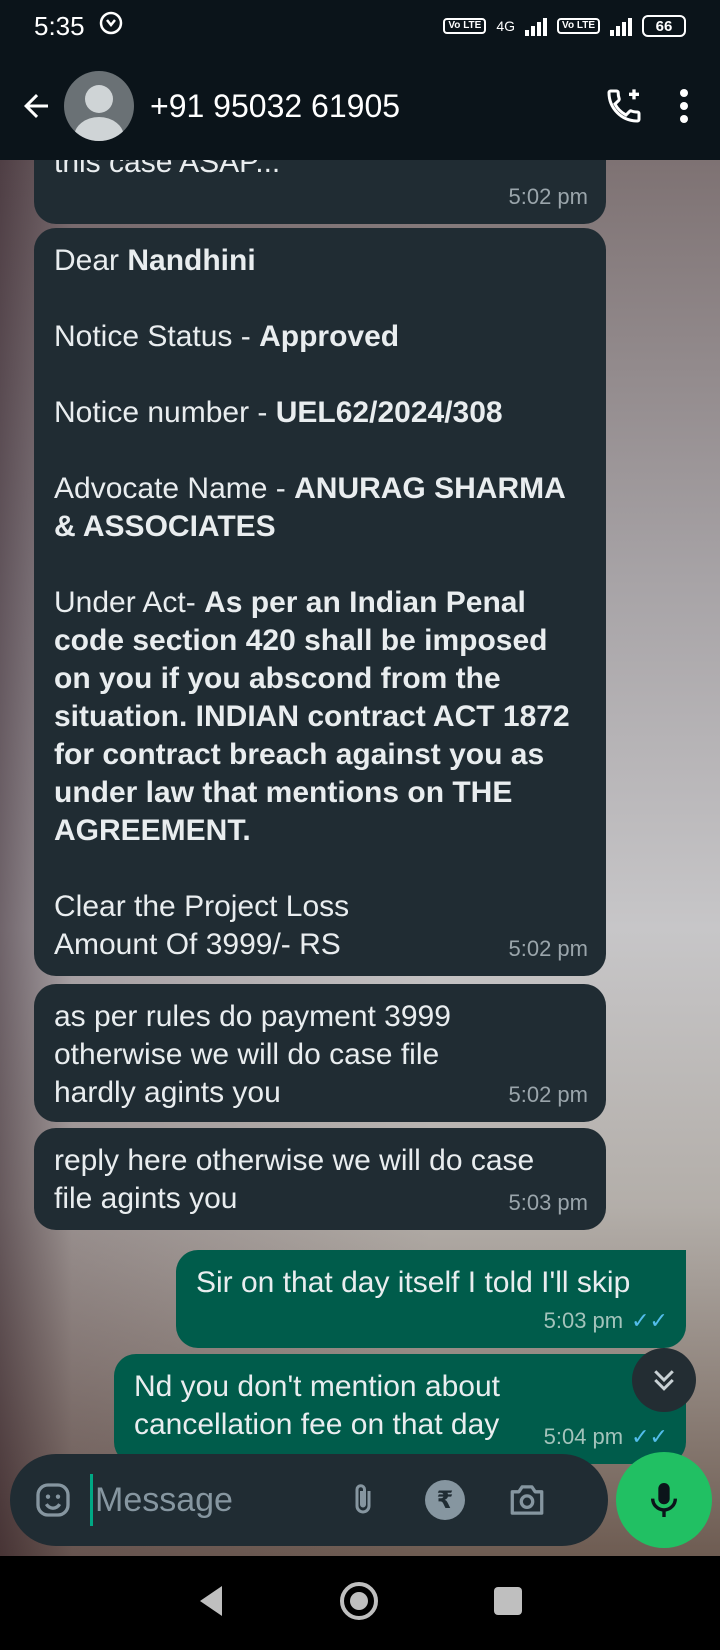 The width and height of the screenshot is (720, 1650). I want to click on number-value: UEL62/2024/308, so click(389, 412).